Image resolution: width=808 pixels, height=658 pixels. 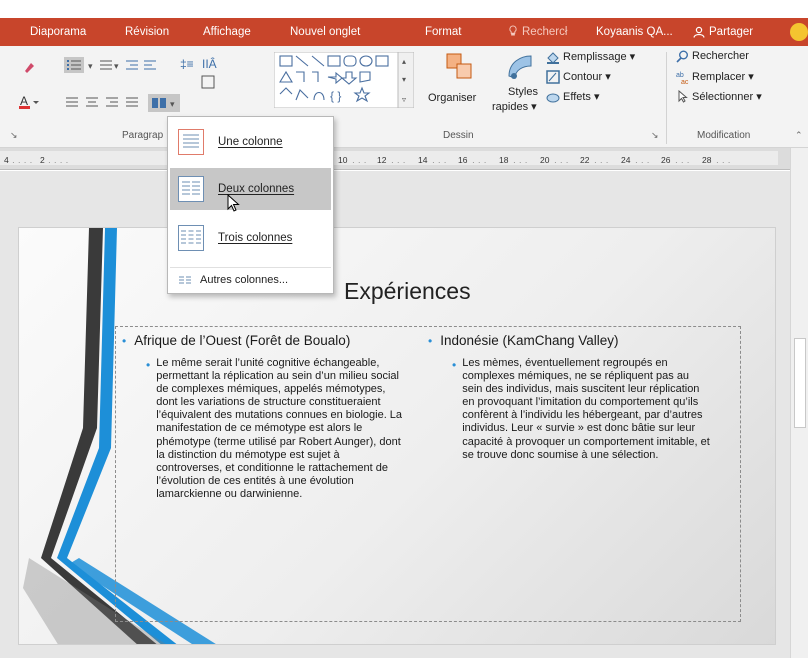 What do you see at coordinates (707, 160) in the screenshot?
I see `ruler-number: 28` at bounding box center [707, 160].